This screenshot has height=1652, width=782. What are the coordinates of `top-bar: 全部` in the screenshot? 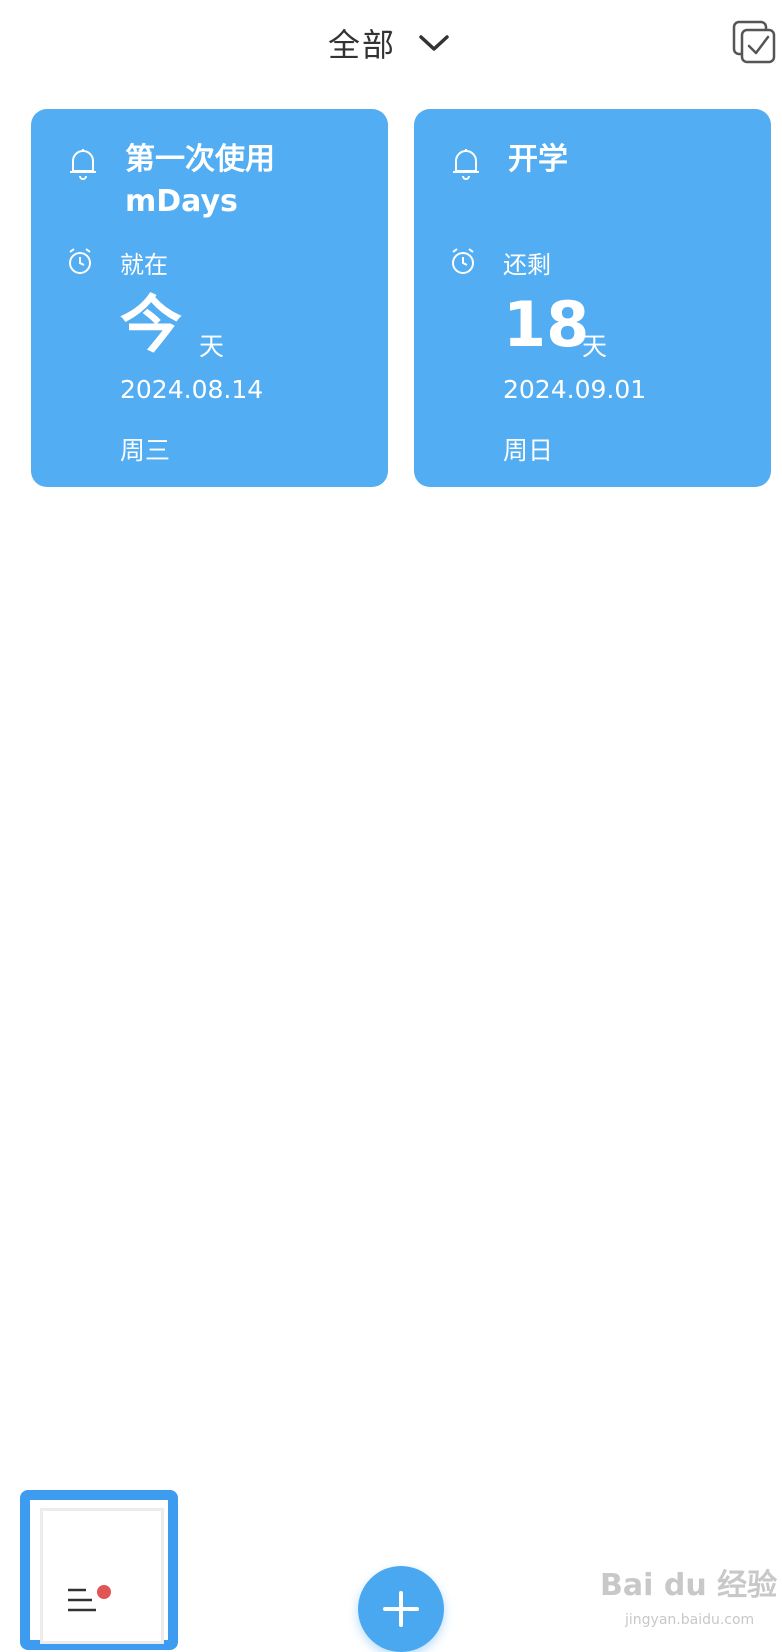 It's located at (391, 45).